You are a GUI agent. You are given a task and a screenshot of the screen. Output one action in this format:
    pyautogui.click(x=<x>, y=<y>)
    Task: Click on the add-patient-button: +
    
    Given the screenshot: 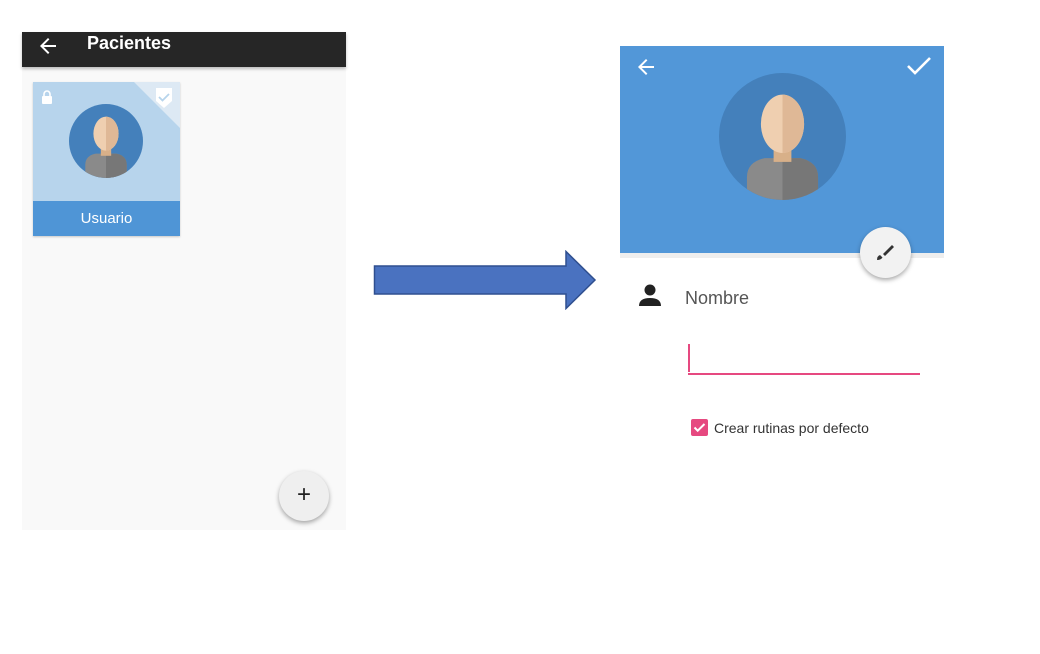 What is the action you would take?
    pyautogui.click(x=304, y=496)
    